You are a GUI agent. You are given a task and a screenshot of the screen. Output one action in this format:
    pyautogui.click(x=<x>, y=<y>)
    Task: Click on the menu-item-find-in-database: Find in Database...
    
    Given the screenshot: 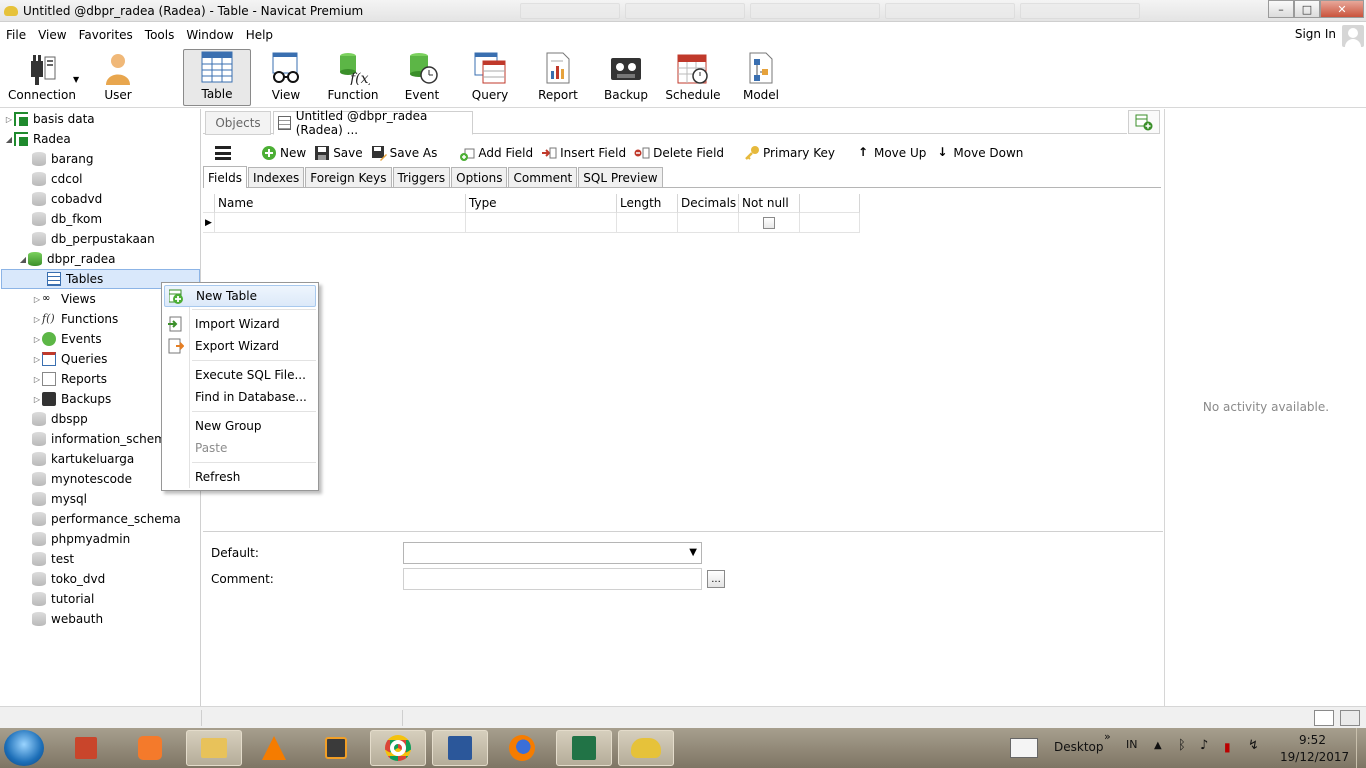 What is the action you would take?
    pyautogui.click(x=240, y=397)
    